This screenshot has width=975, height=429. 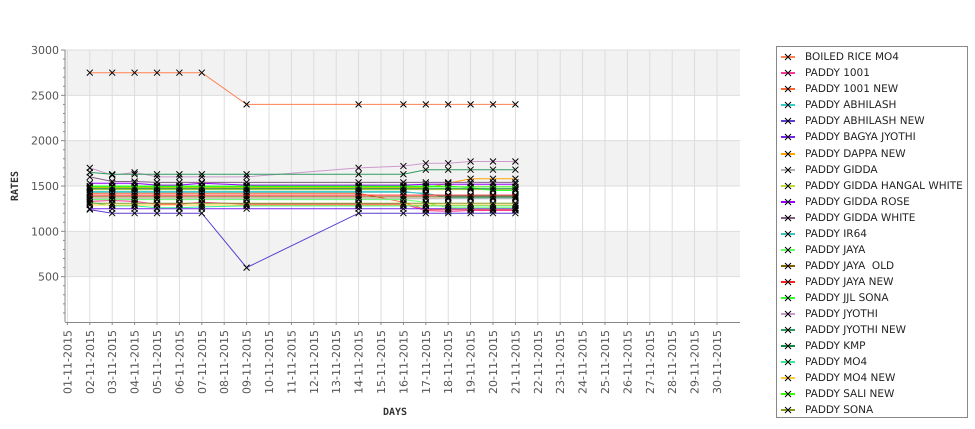 What do you see at coordinates (90, 362) in the screenshot?
I see `axis-tick-label: 02-11-2015` at bounding box center [90, 362].